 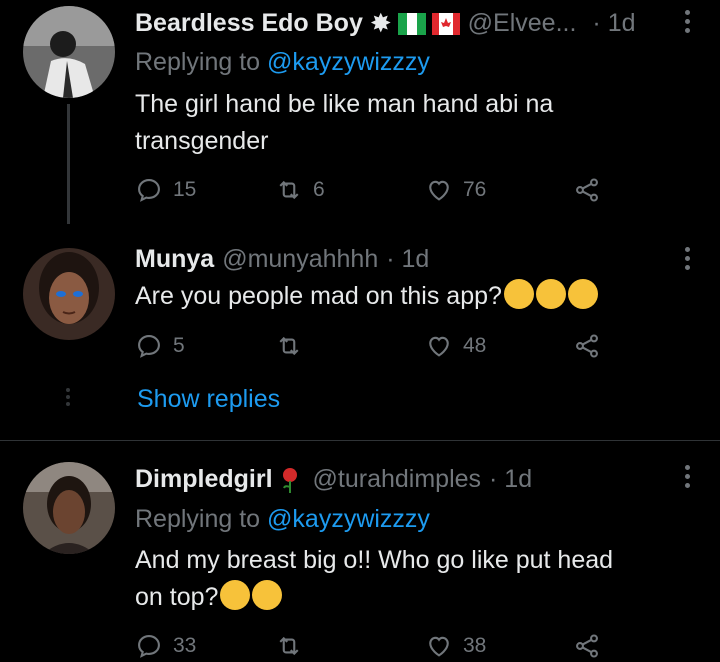 What do you see at coordinates (360, 440) in the screenshot?
I see `divider` at bounding box center [360, 440].